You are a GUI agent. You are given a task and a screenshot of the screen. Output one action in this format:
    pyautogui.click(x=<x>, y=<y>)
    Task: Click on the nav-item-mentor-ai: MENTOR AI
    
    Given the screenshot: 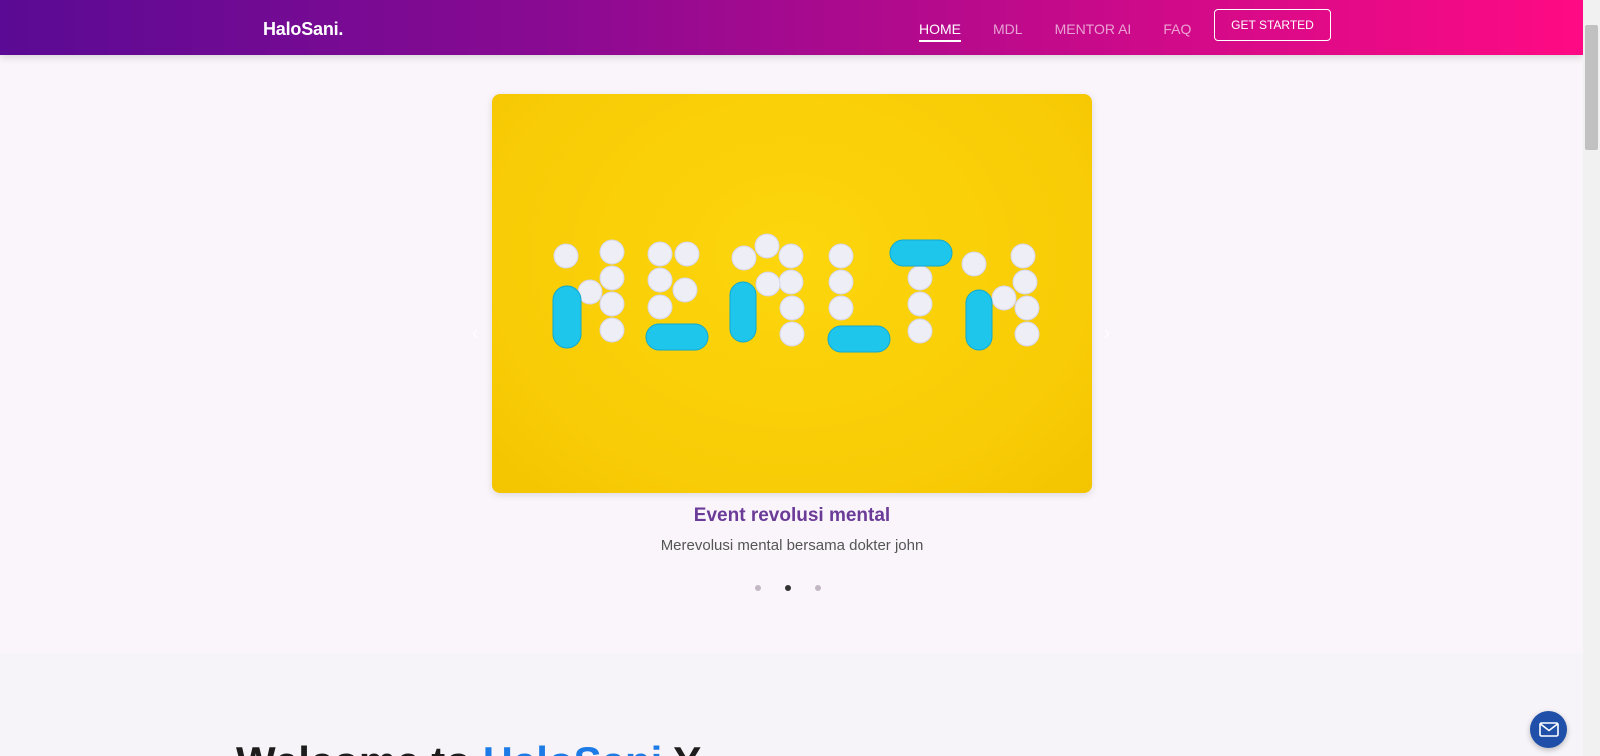 What is the action you would take?
    pyautogui.click(x=1093, y=29)
    